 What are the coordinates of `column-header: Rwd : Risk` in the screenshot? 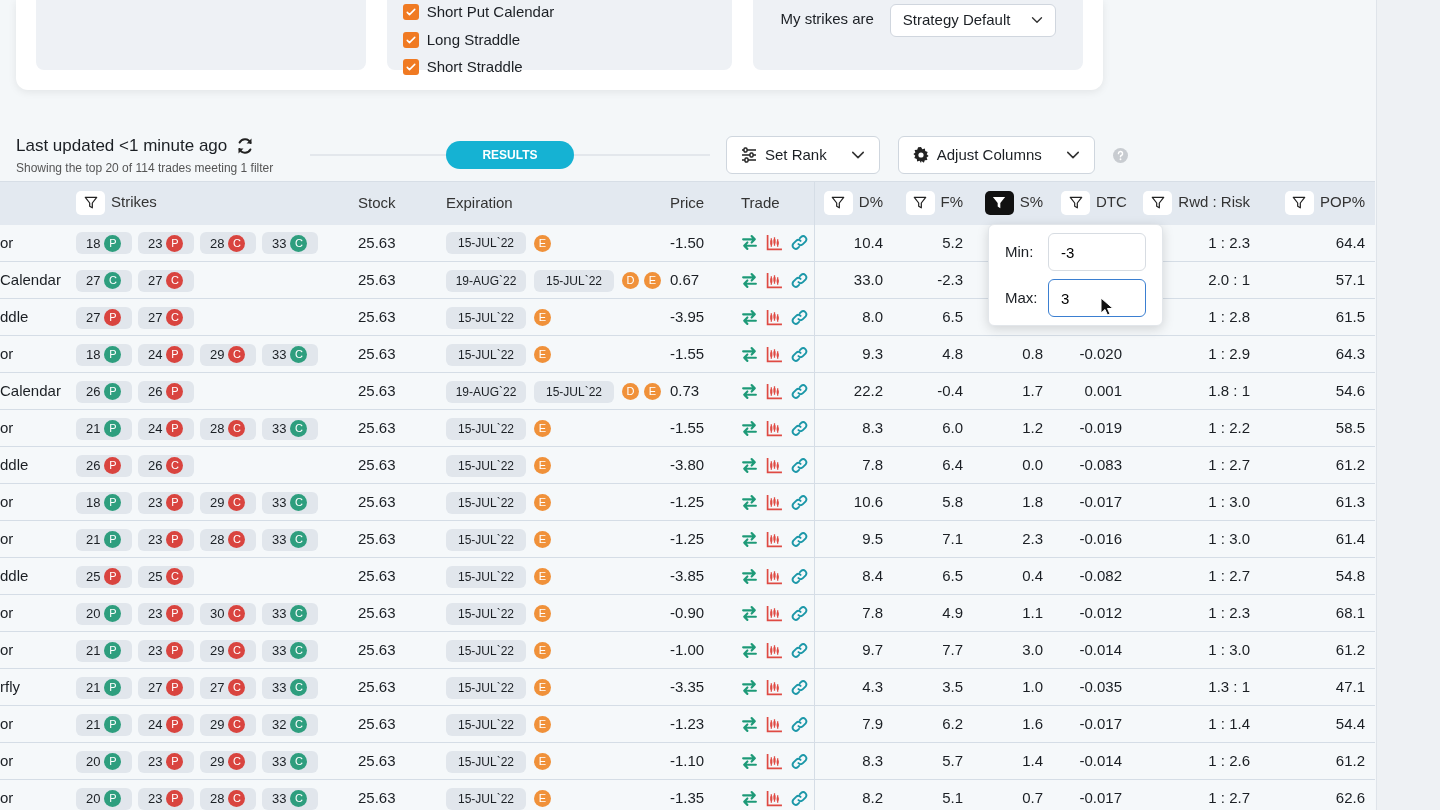 It's located at (1214, 202).